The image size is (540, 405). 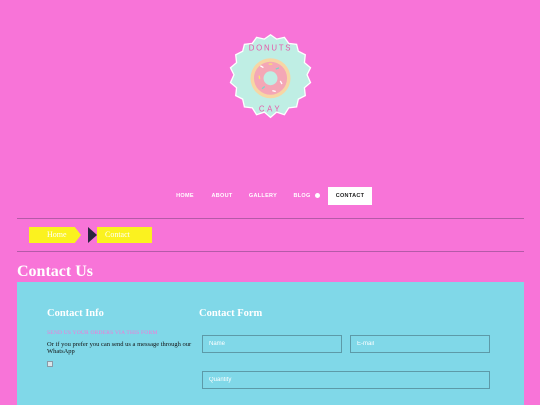 I want to click on nav-item-home: HOME, so click(x=185, y=196).